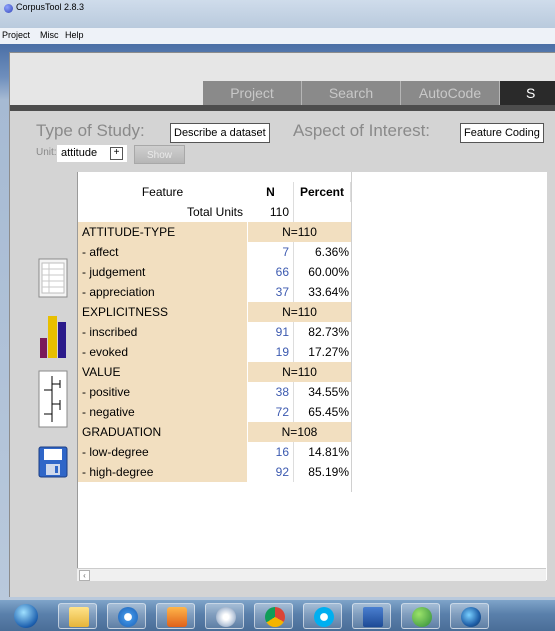 The height and width of the screenshot is (631, 555). What do you see at coordinates (362, 130) in the screenshot?
I see `aspect-of-interest-label: Aspect of Interest:` at bounding box center [362, 130].